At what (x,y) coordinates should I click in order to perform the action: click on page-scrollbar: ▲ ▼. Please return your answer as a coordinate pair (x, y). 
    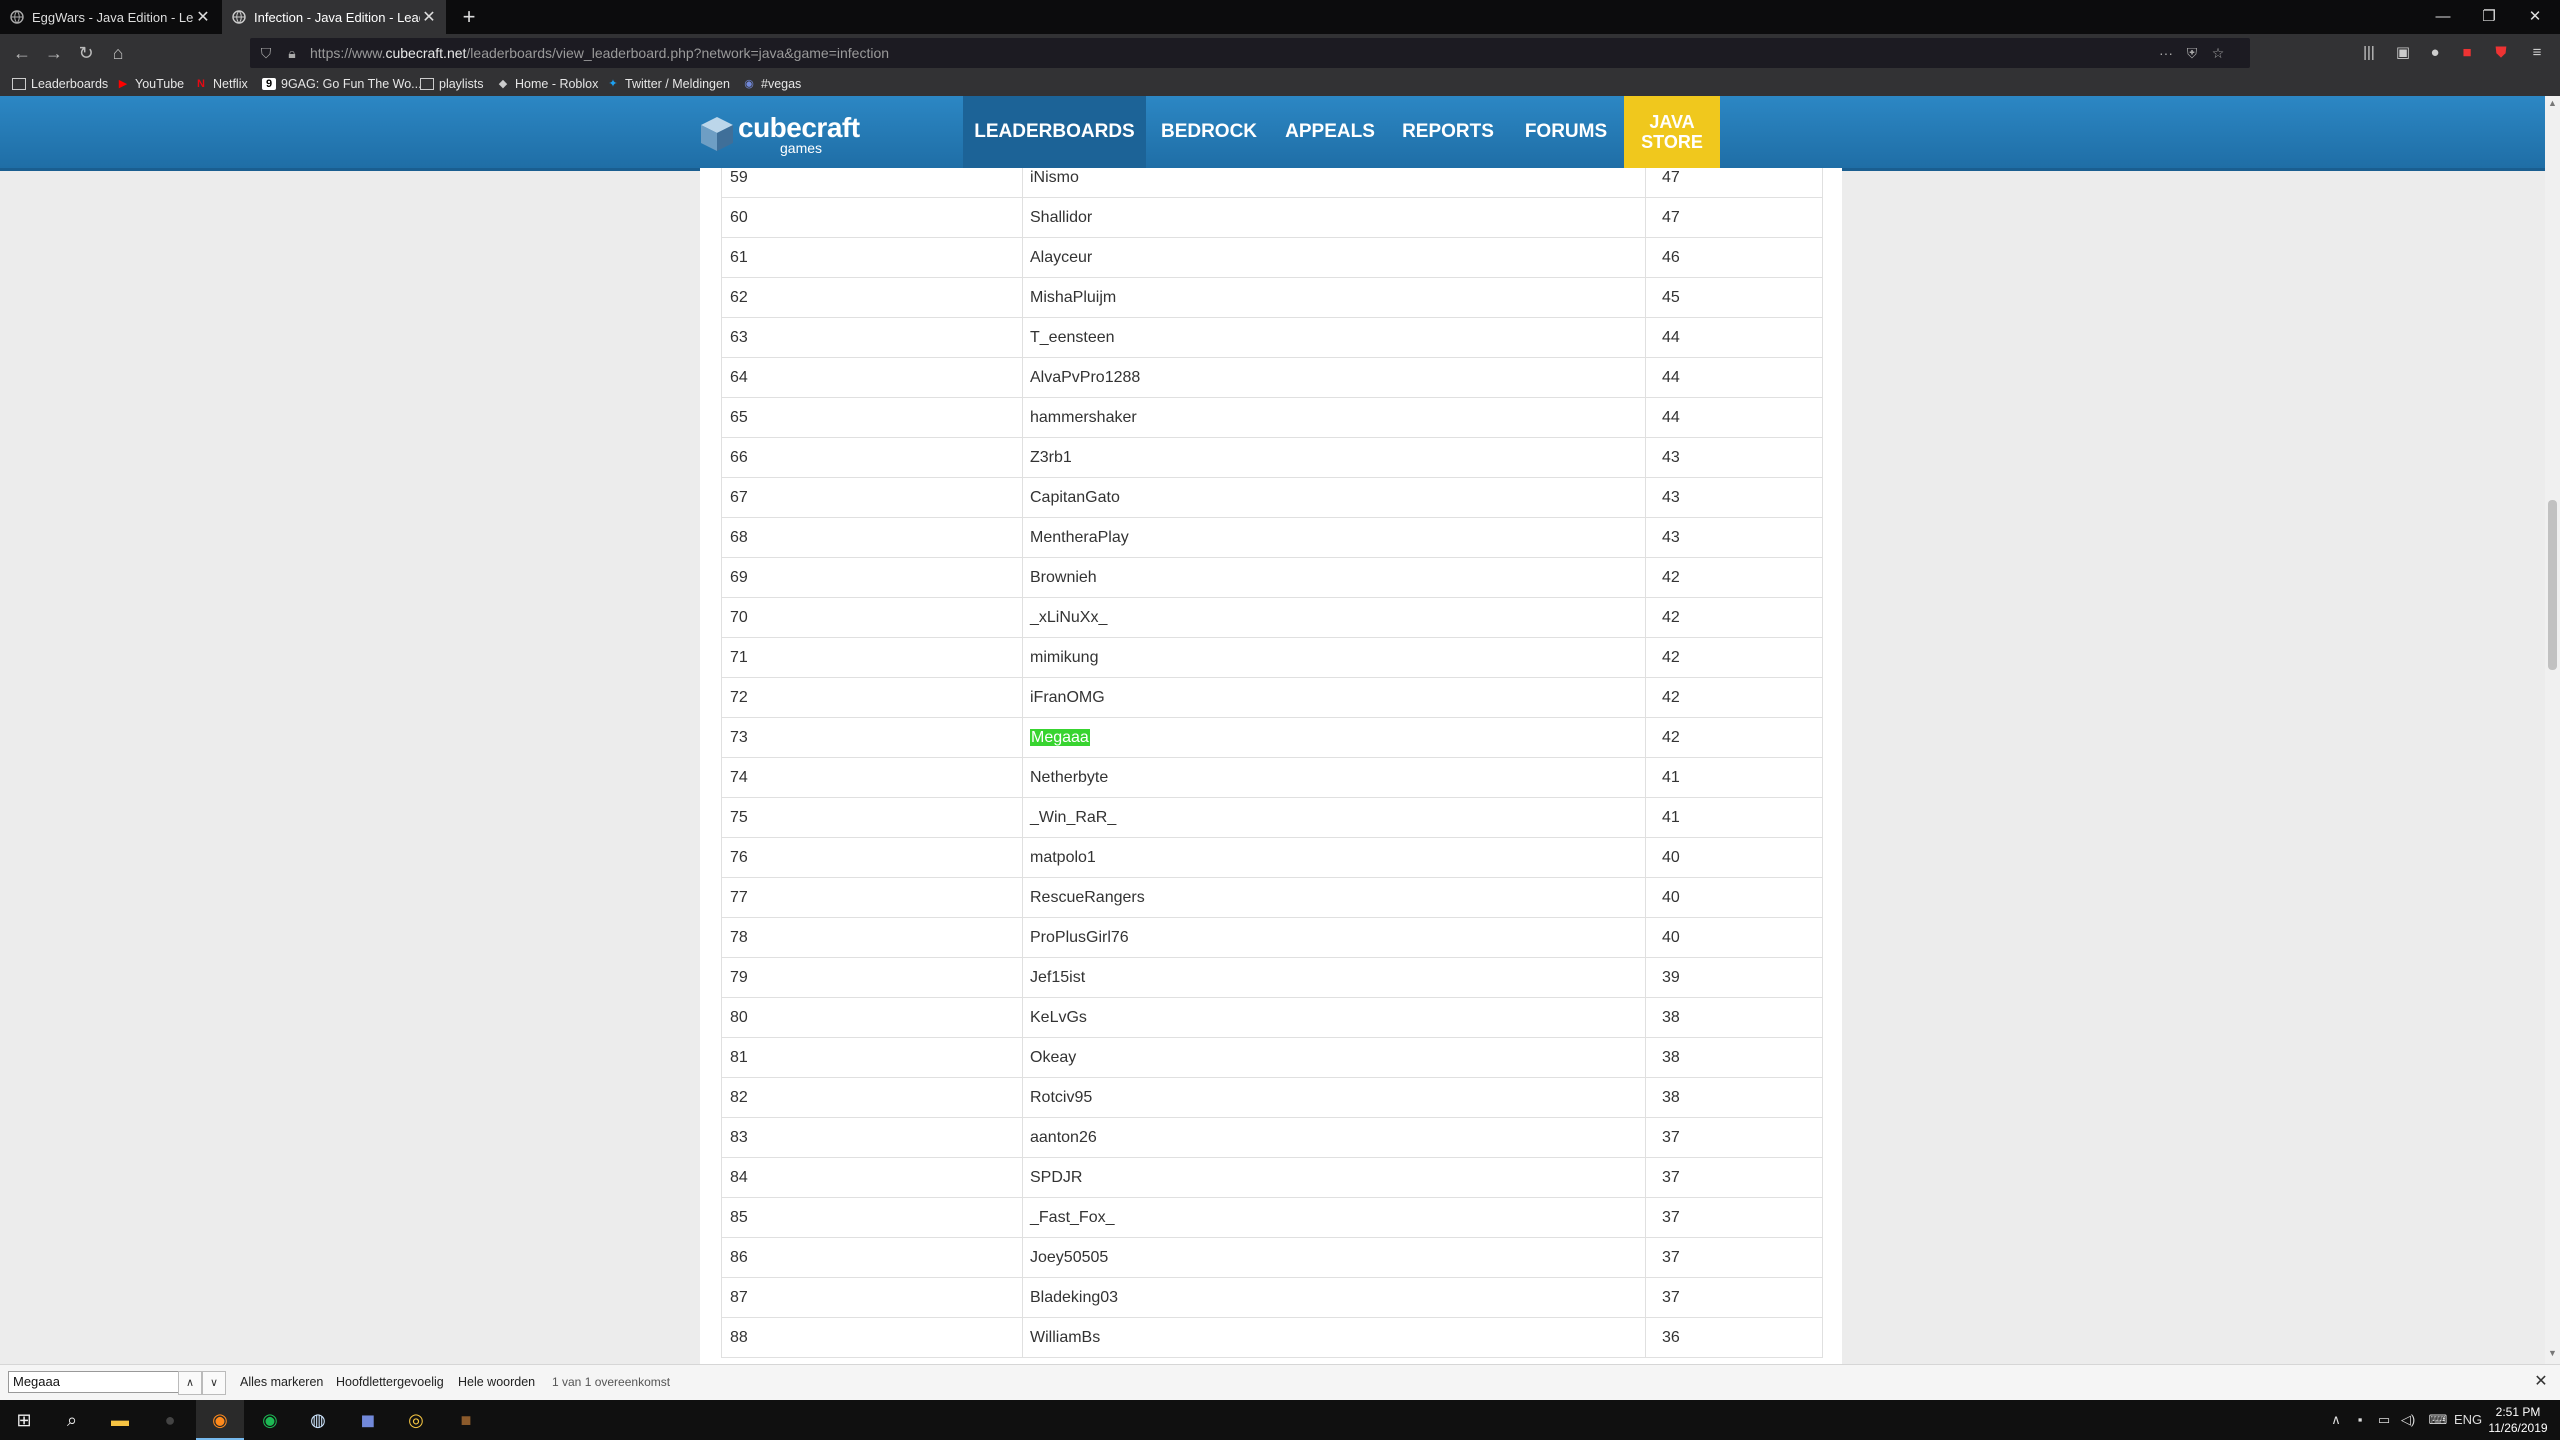
    Looking at the image, I should click on (2552, 730).